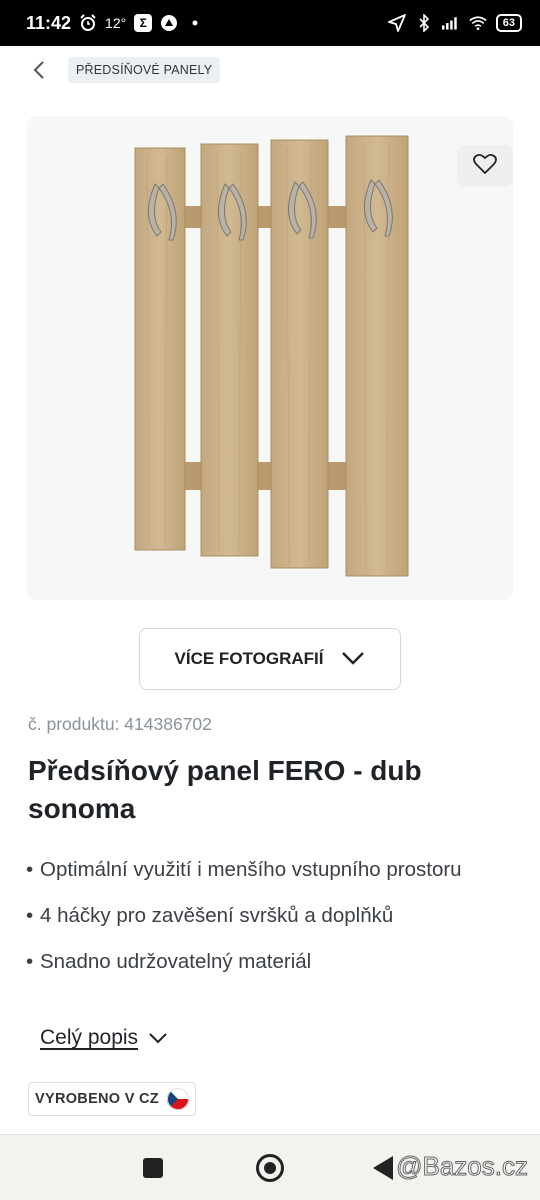 The height and width of the screenshot is (1200, 540). What do you see at coordinates (270, 23) in the screenshot?
I see `status-bar: 11:42 12° Σ 63` at bounding box center [270, 23].